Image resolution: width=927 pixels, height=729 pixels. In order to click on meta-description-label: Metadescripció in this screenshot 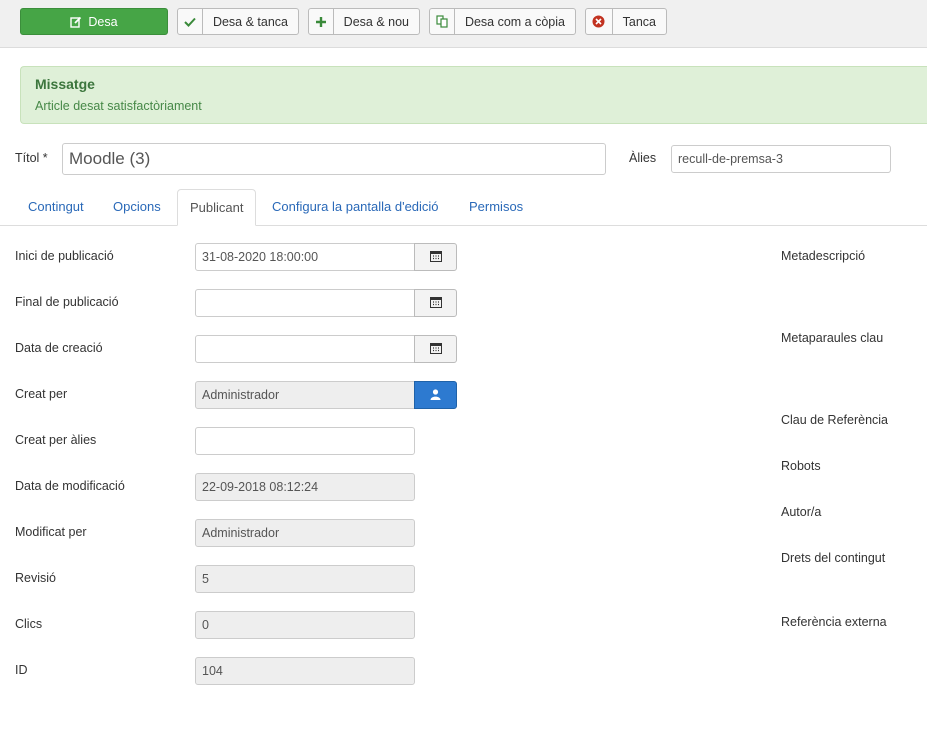, I will do `click(823, 256)`.